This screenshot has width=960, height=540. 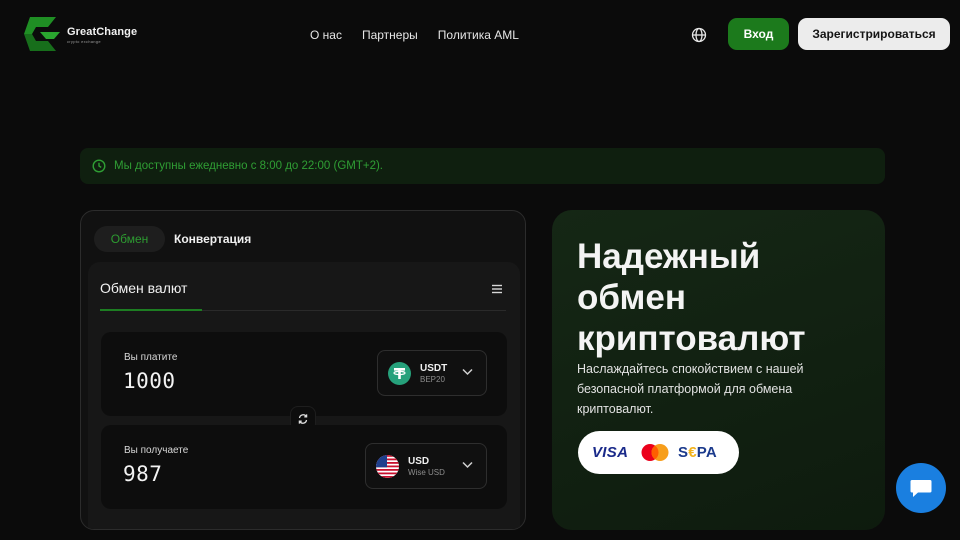 I want to click on main-nav: О нас Партнеры Политика AML, so click(x=414, y=35).